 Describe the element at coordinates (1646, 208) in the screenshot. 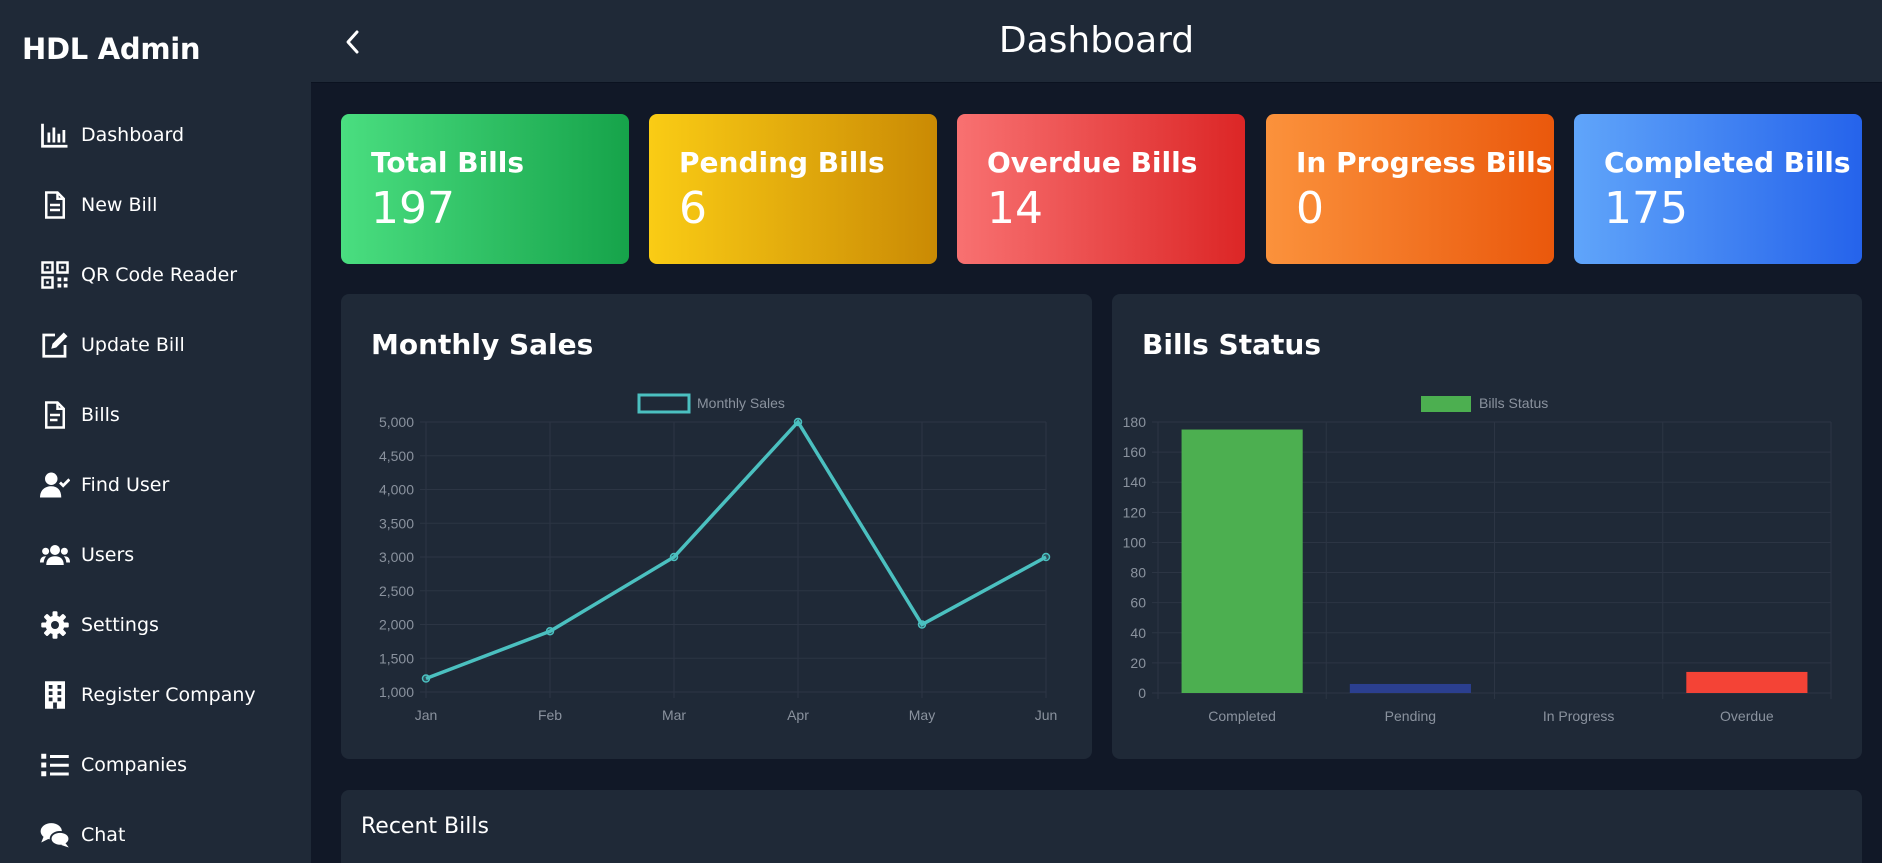

I see `stat-value: 175` at that location.